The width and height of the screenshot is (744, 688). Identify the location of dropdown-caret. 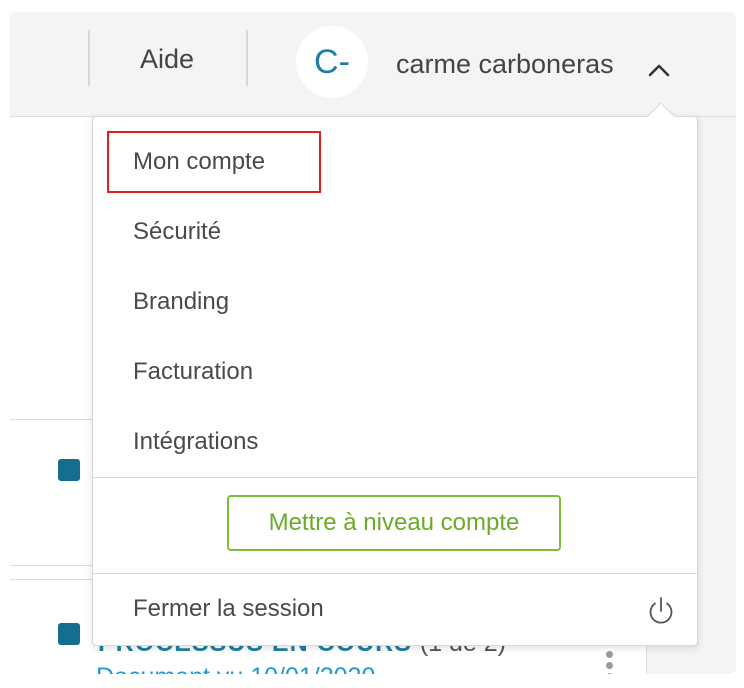
(661, 110).